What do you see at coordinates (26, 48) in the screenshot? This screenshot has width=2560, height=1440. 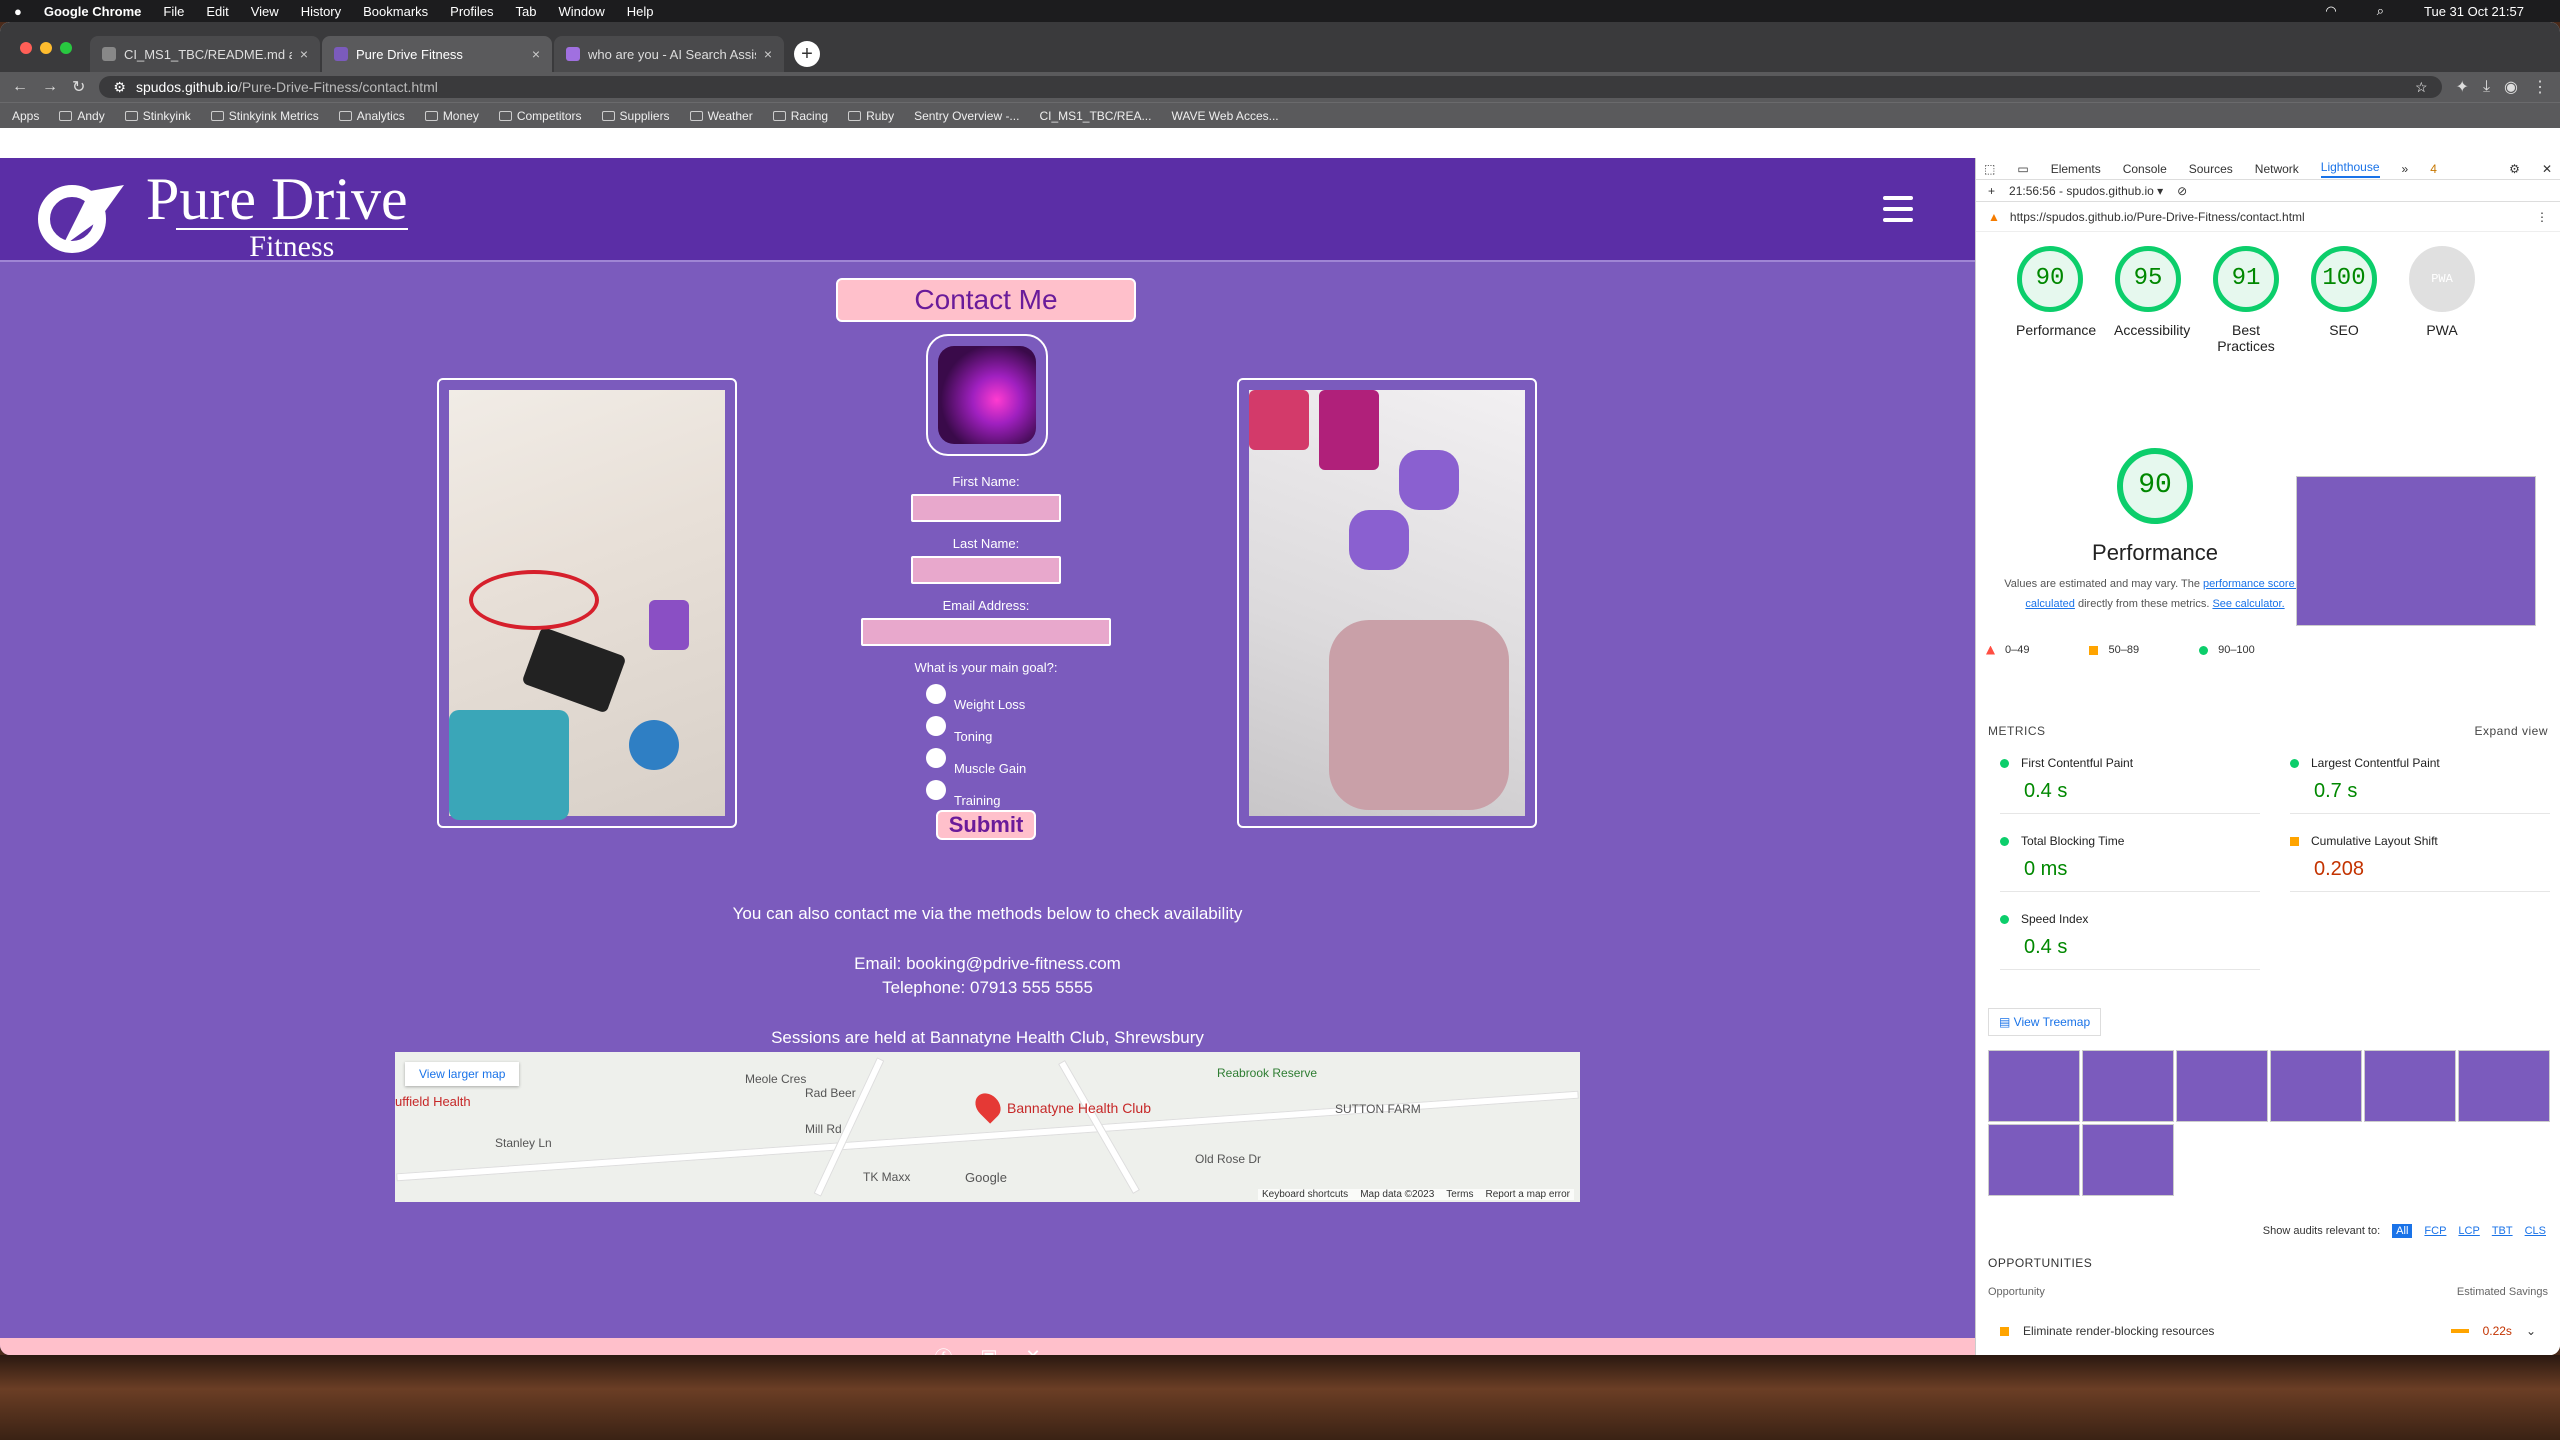 I see `close-window-button` at bounding box center [26, 48].